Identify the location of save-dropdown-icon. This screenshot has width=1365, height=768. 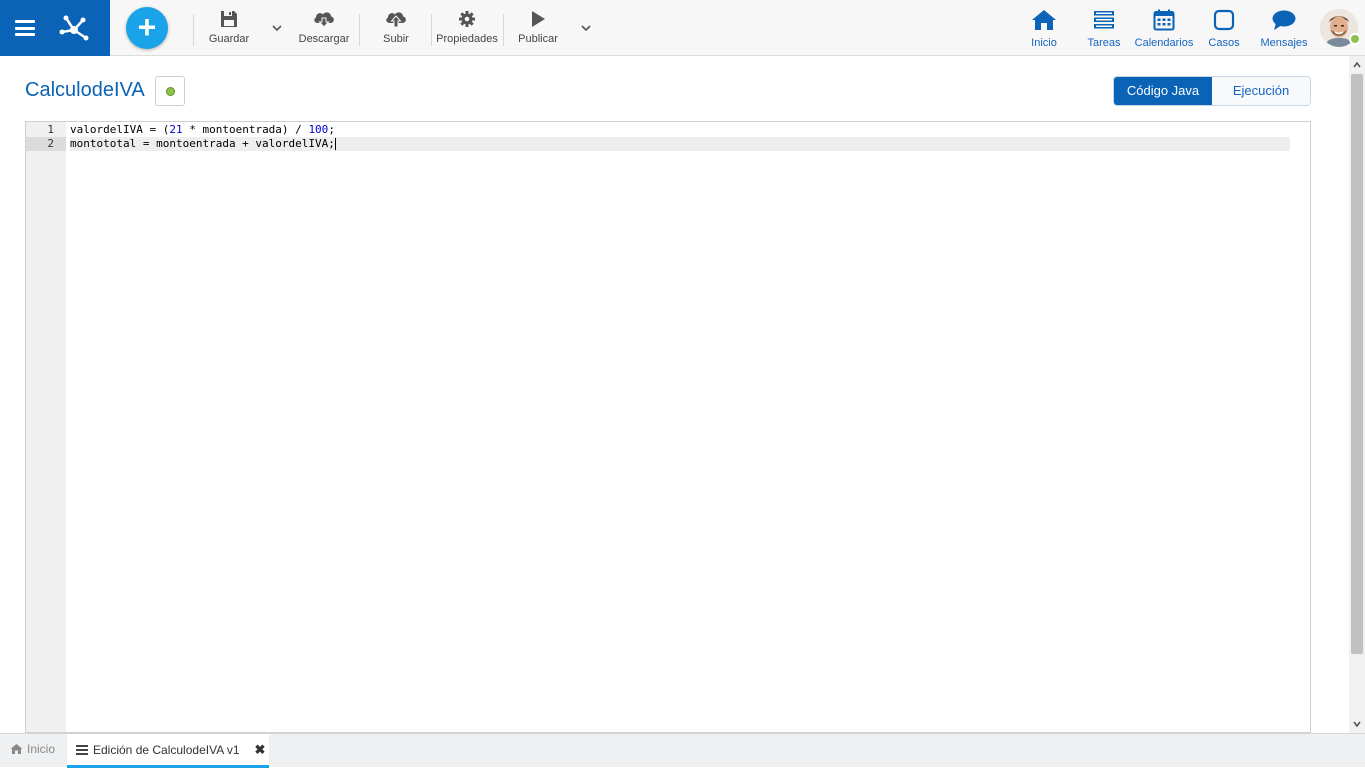
(277, 28).